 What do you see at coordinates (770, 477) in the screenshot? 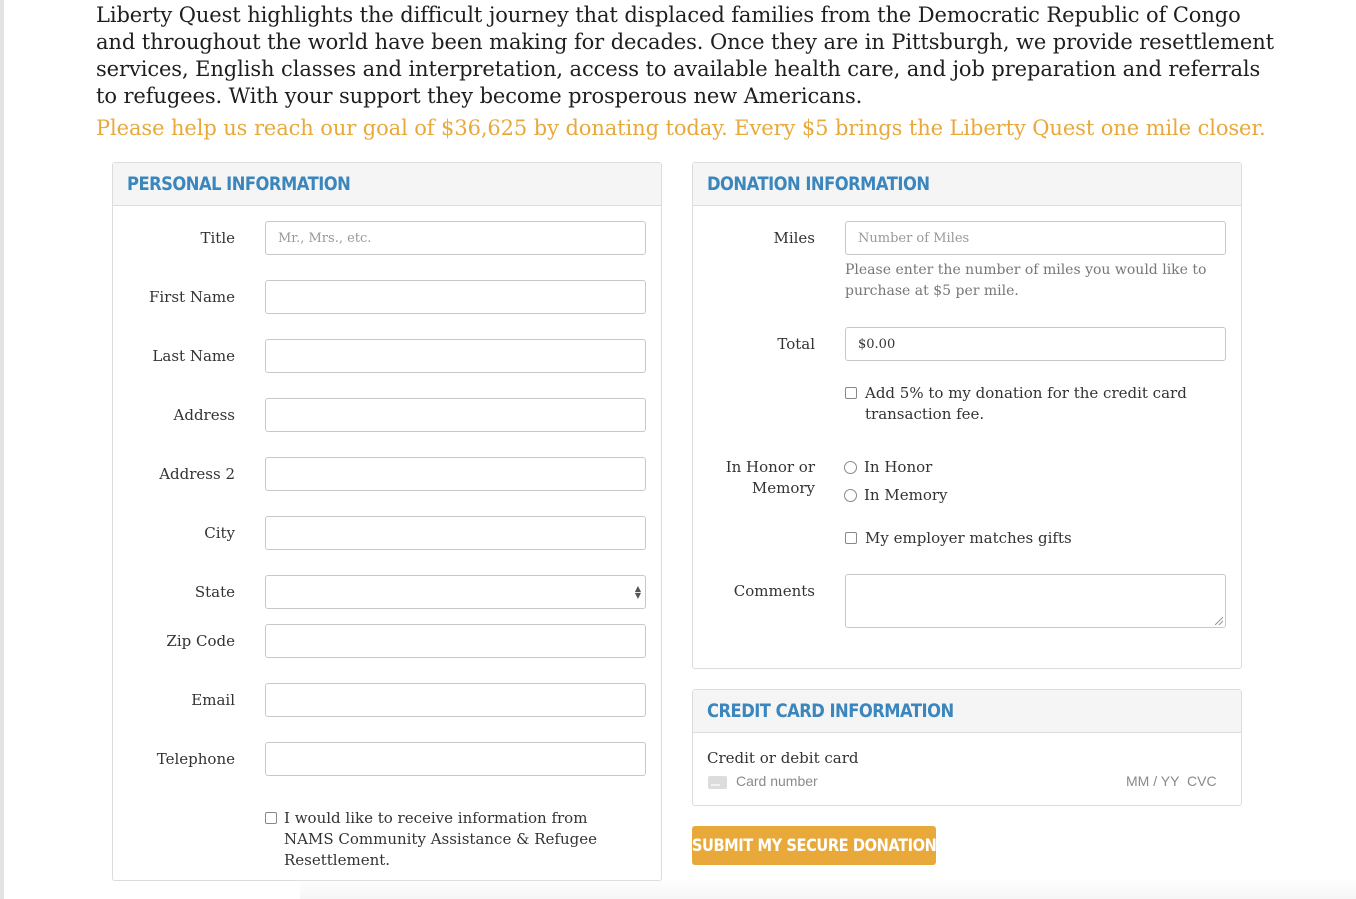
I see `honor-memory-label: In Honor or Memory` at bounding box center [770, 477].